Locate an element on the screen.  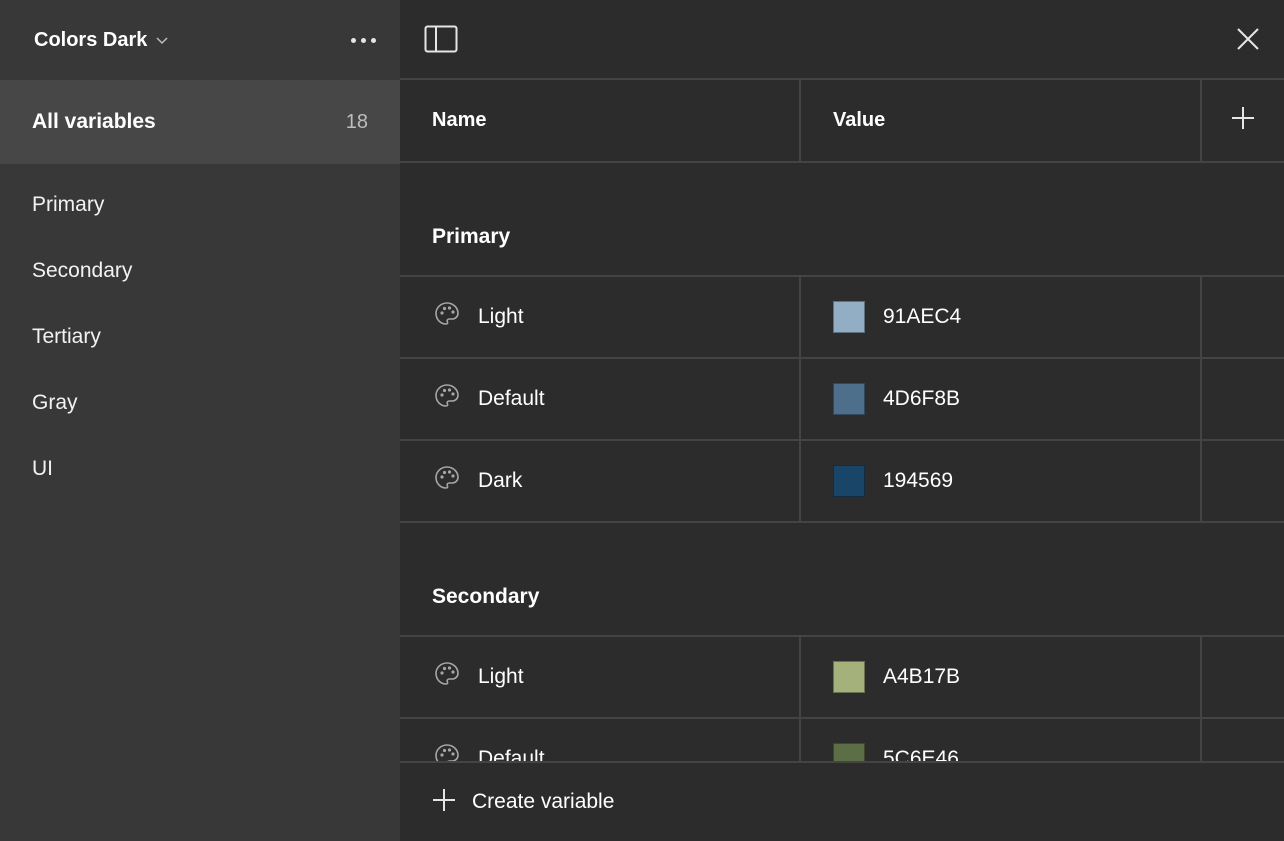
sidebar-item-all-variables: All variables 18 is located at coordinates (200, 122).